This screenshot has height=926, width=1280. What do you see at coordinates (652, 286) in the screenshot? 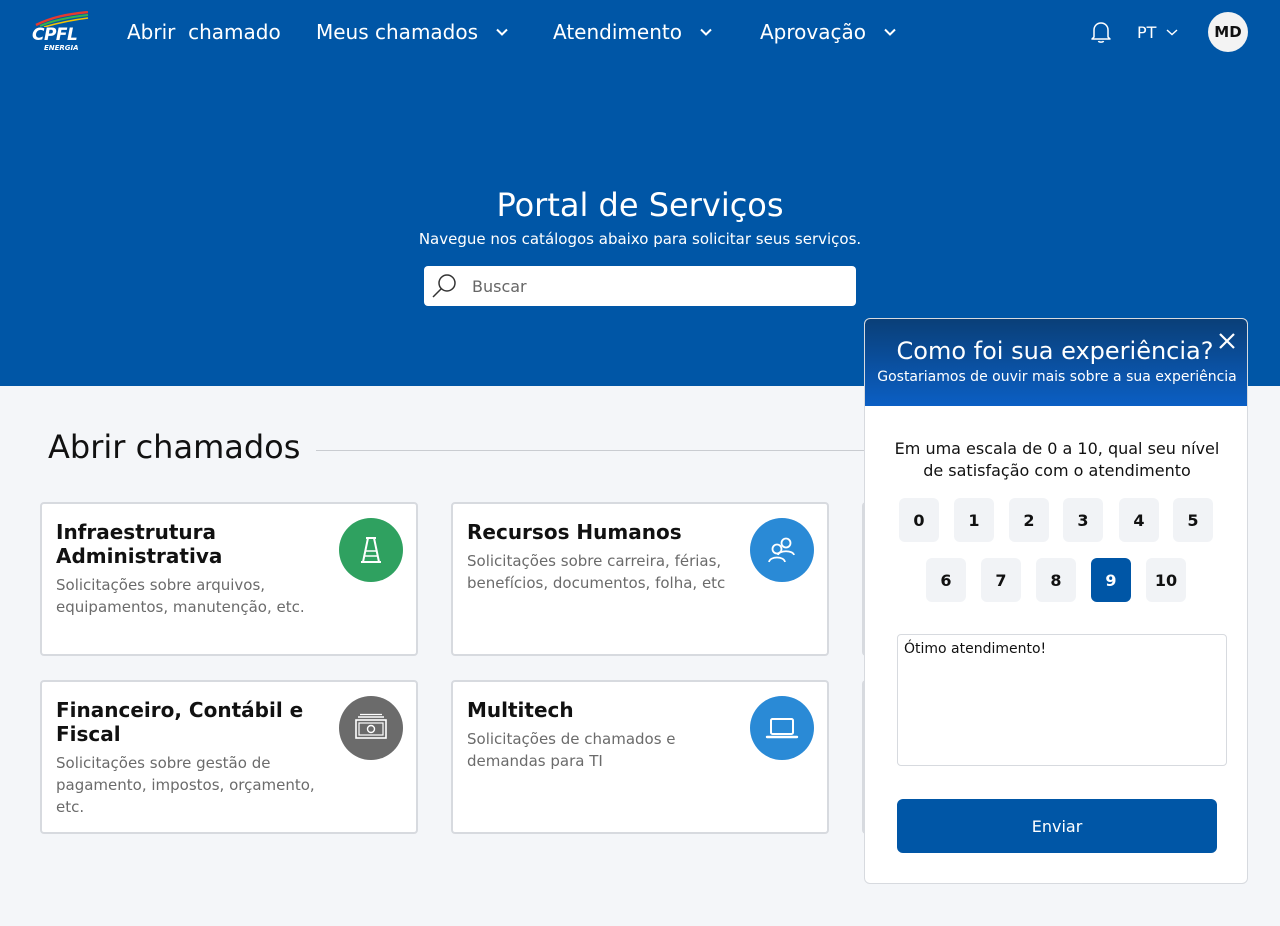
I see `search-input` at bounding box center [652, 286].